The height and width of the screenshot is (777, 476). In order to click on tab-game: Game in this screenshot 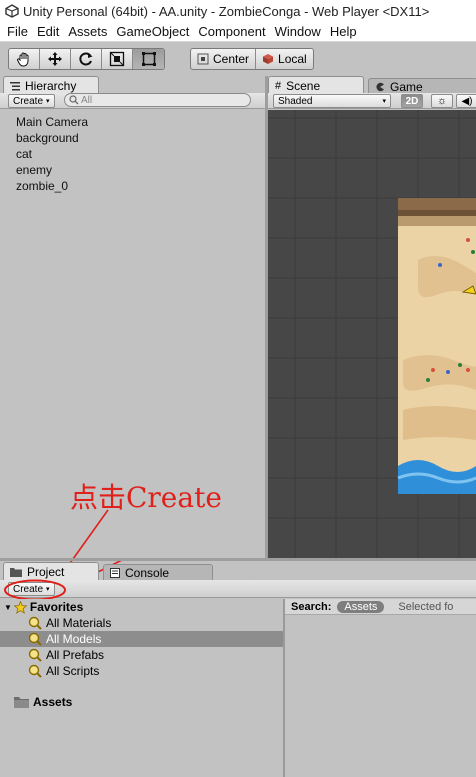, I will do `click(422, 86)`.